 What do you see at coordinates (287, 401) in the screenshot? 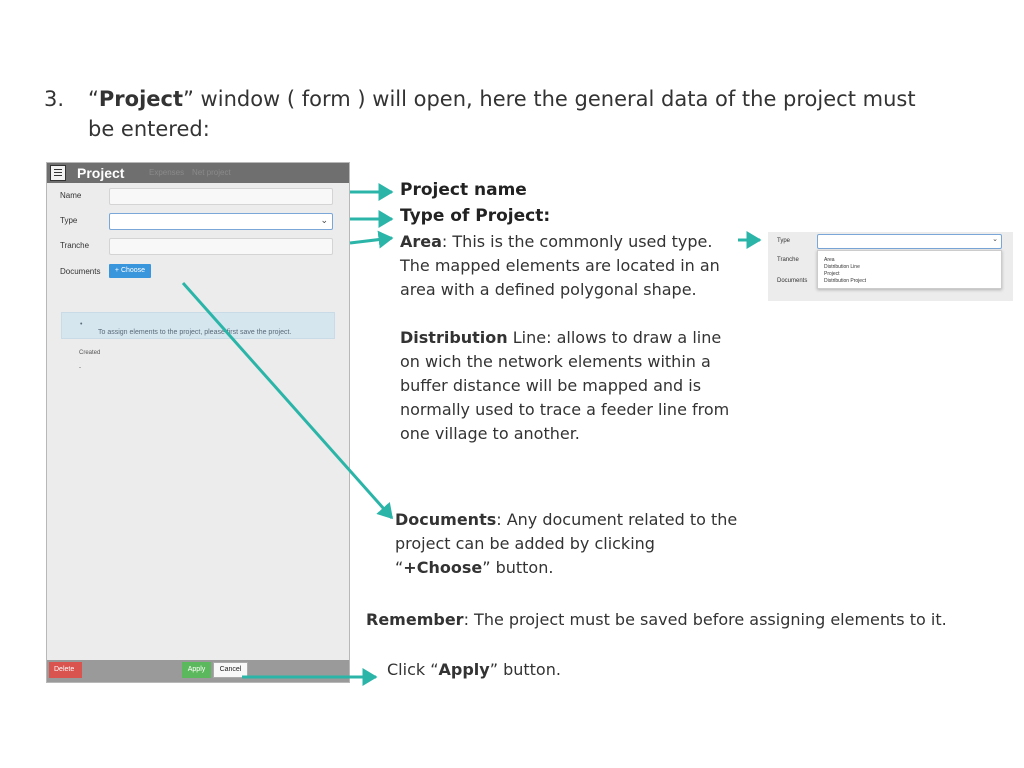
I see `arrow-documents` at bounding box center [287, 401].